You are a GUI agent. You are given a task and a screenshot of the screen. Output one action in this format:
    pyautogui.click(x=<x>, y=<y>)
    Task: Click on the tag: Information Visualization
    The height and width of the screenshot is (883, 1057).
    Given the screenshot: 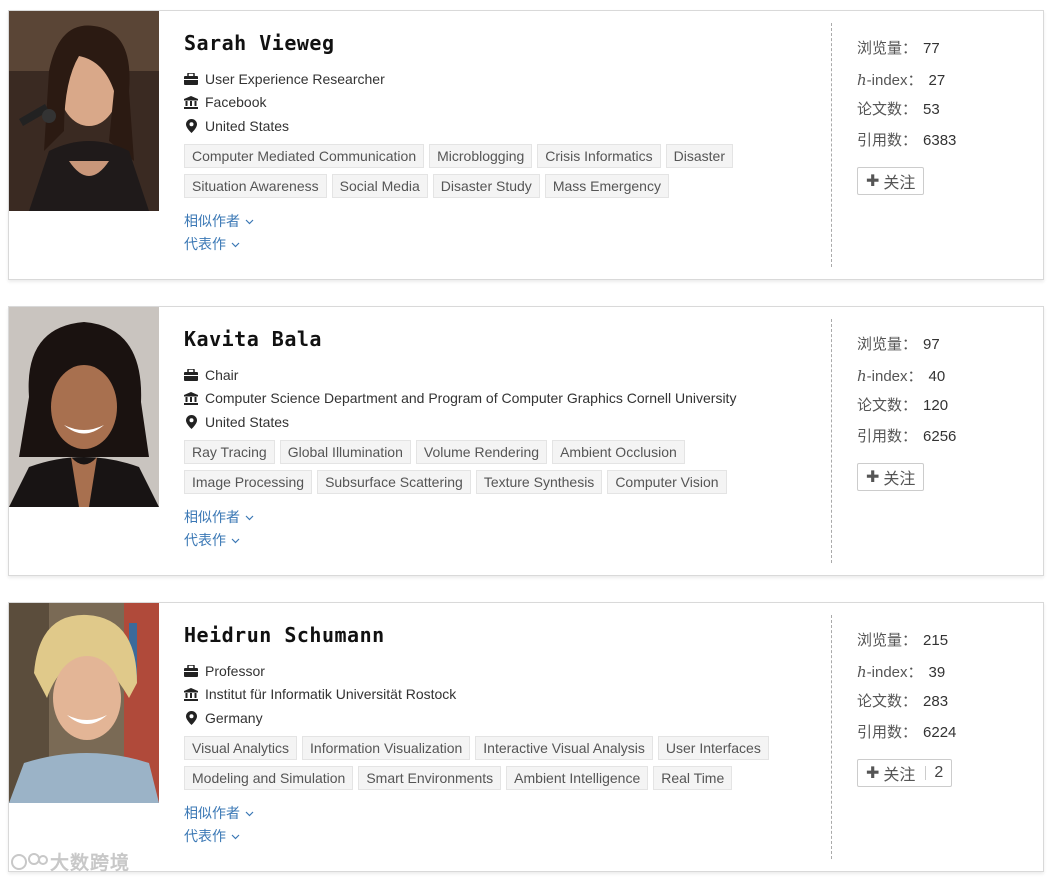 What is the action you would take?
    pyautogui.click(x=386, y=747)
    